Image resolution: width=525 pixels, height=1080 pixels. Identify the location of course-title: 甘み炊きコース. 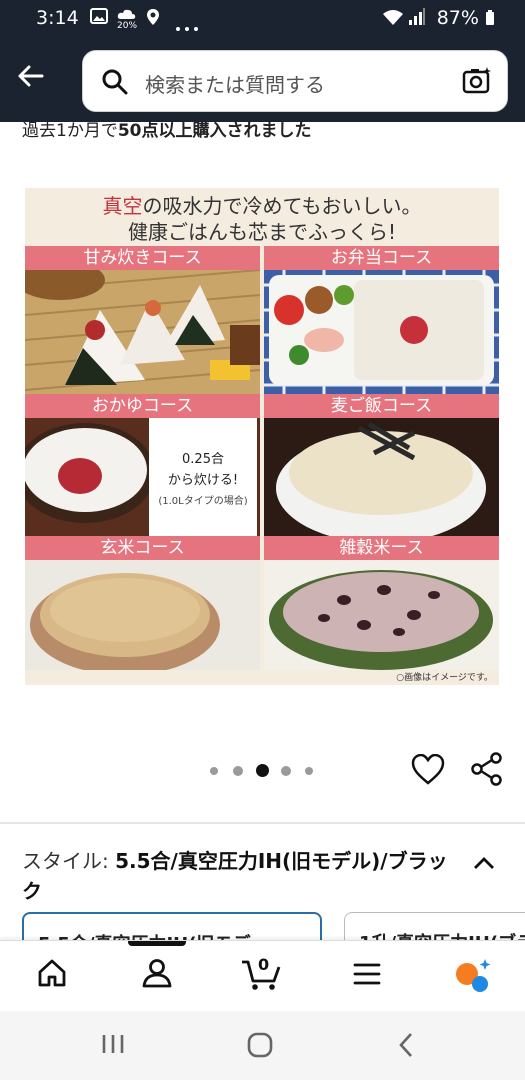
(142, 258).